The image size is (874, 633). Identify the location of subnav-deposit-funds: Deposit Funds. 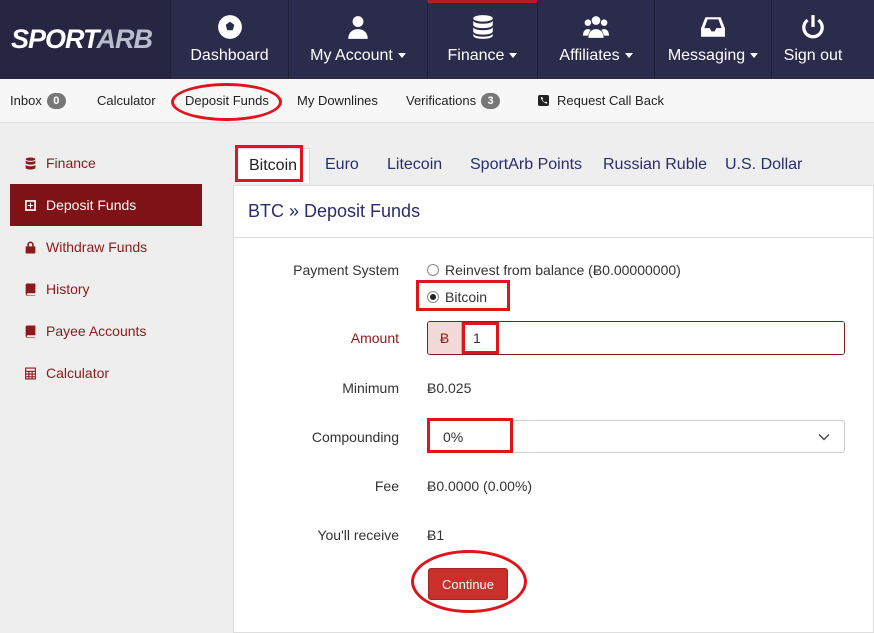
(227, 100).